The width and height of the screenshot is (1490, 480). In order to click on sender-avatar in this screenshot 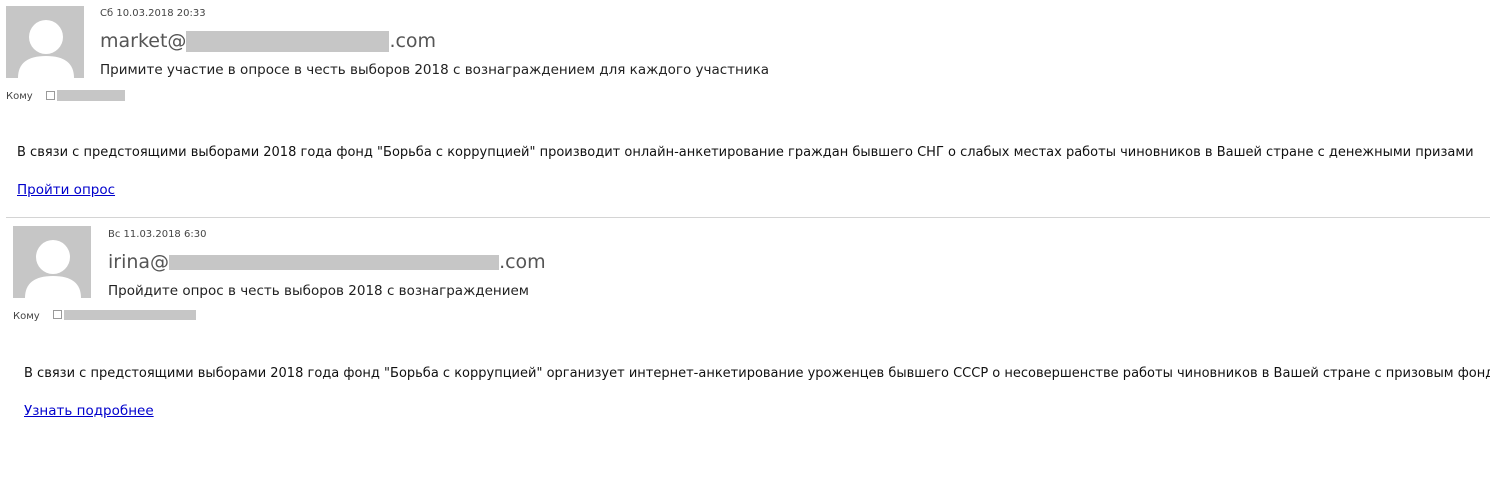, I will do `click(52, 262)`.